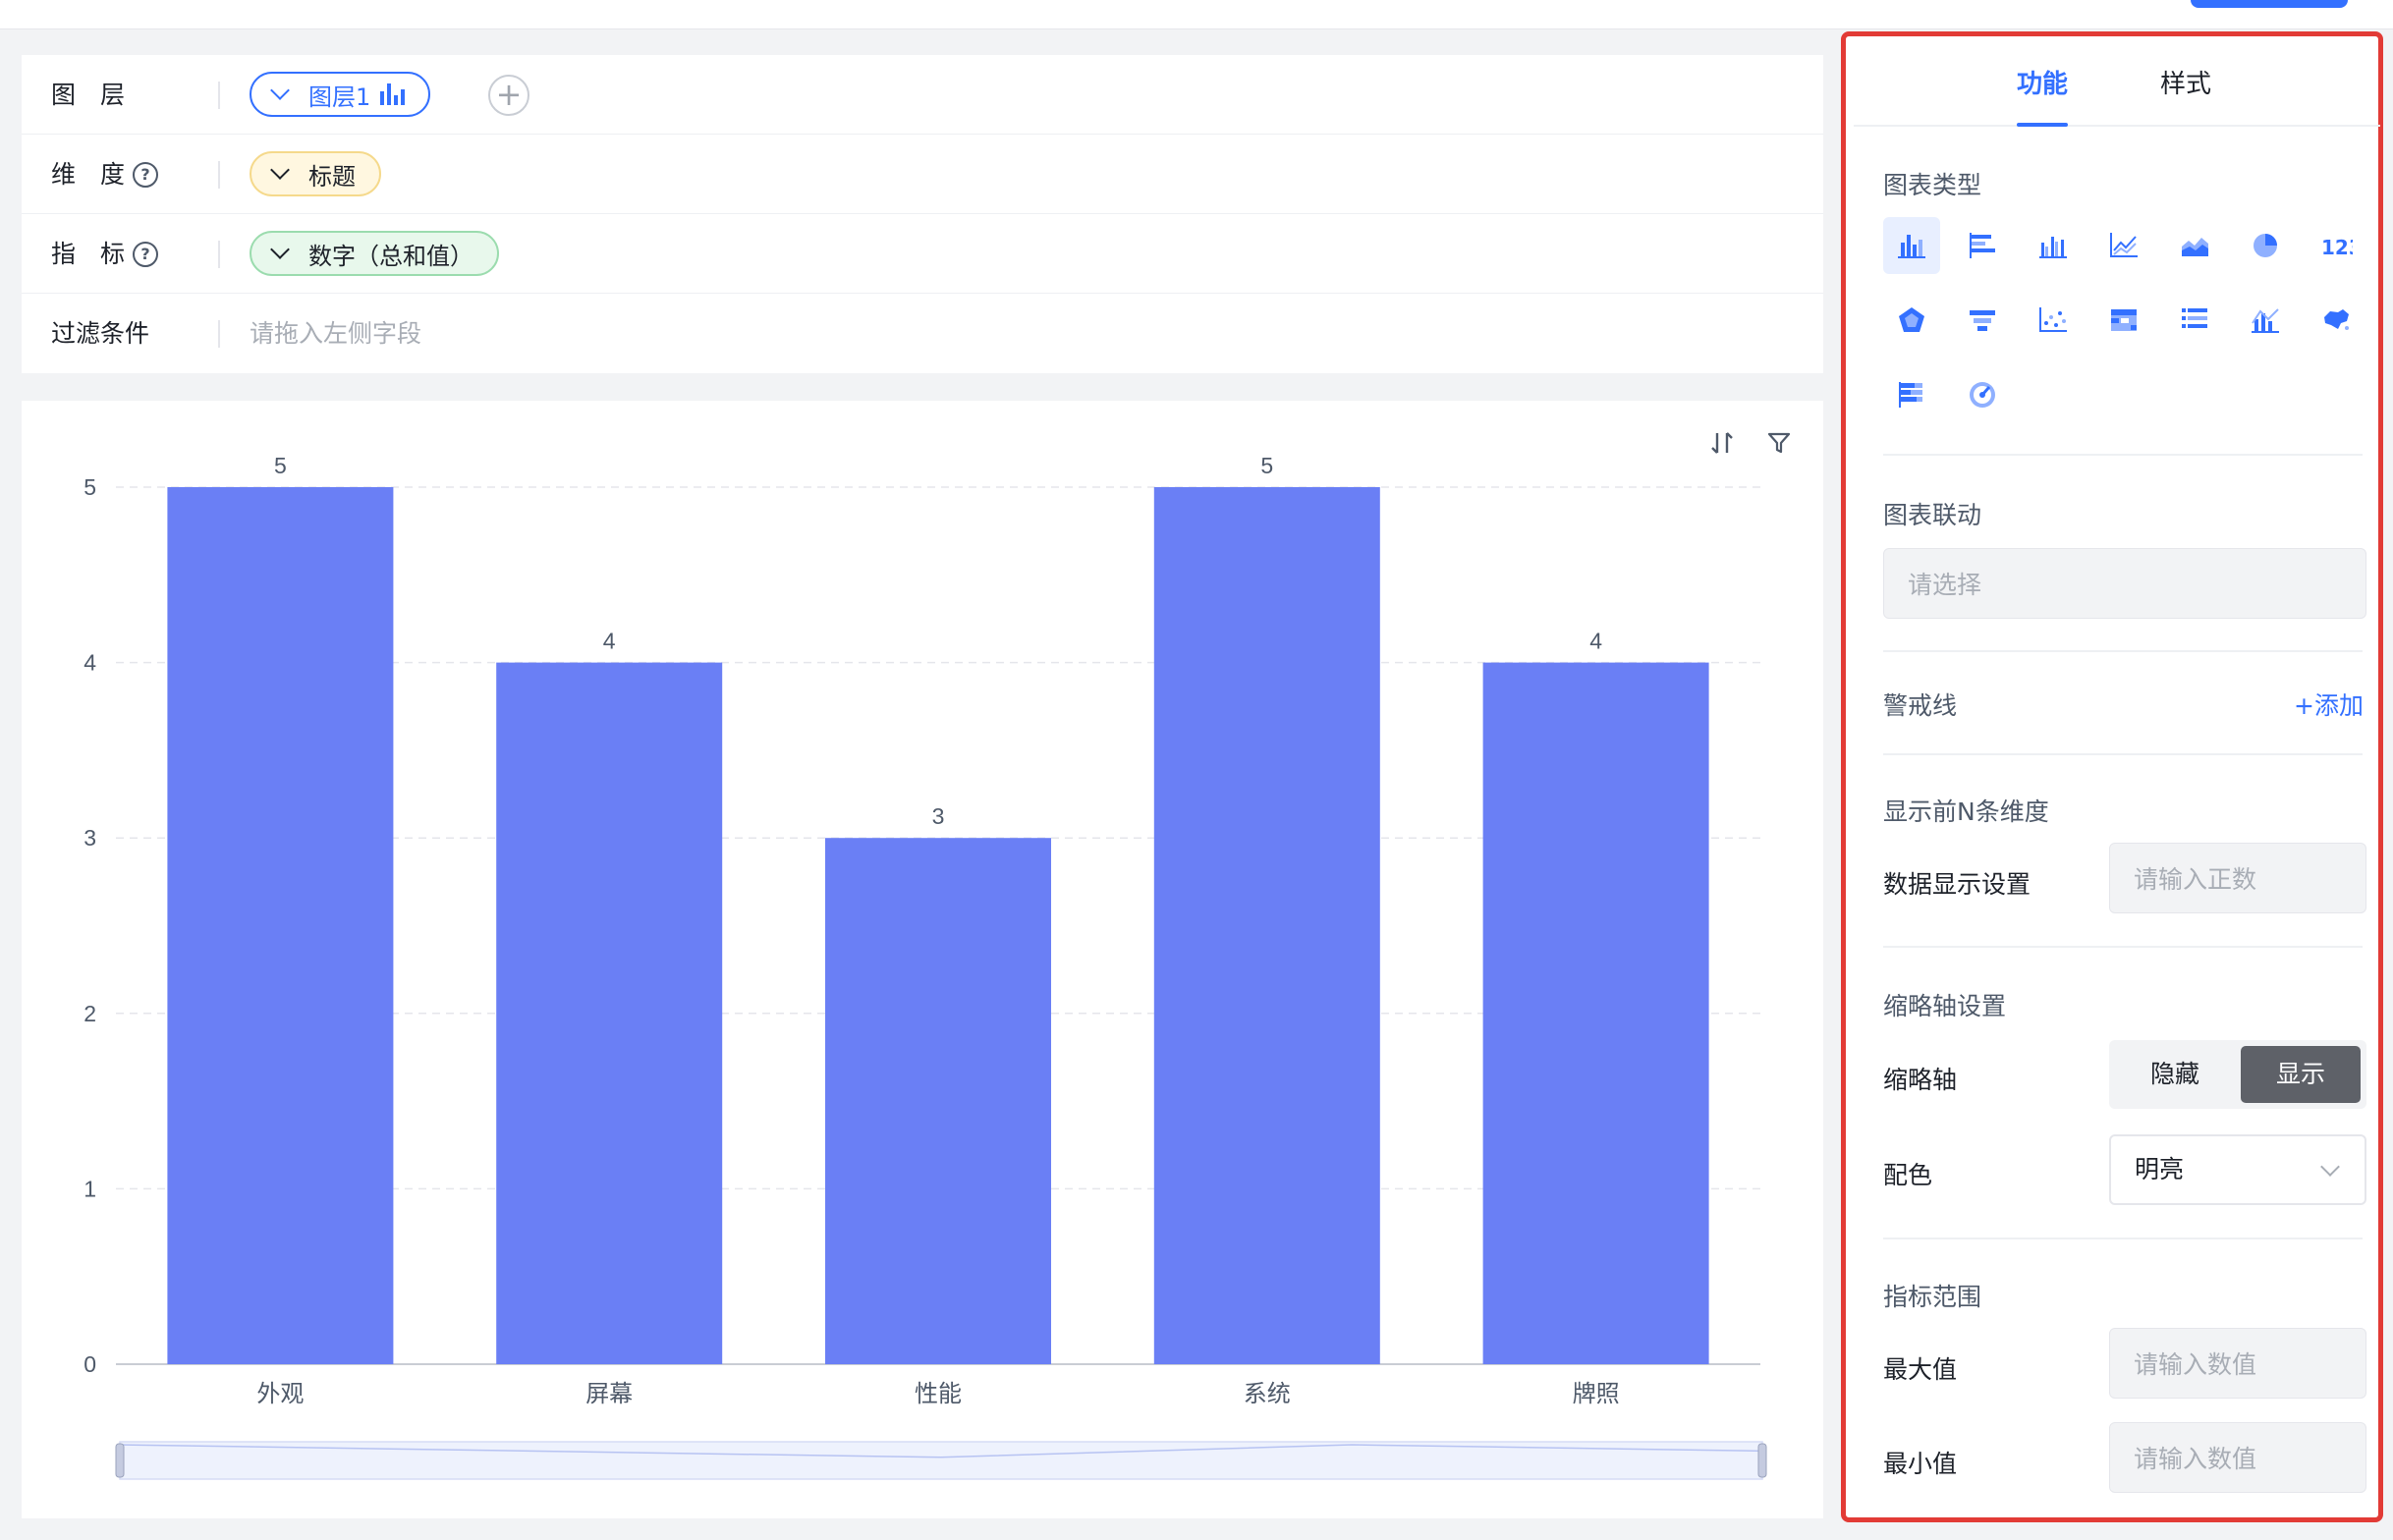 The width and height of the screenshot is (2393, 1540). I want to click on metric-label: 指 标?, so click(134, 254).